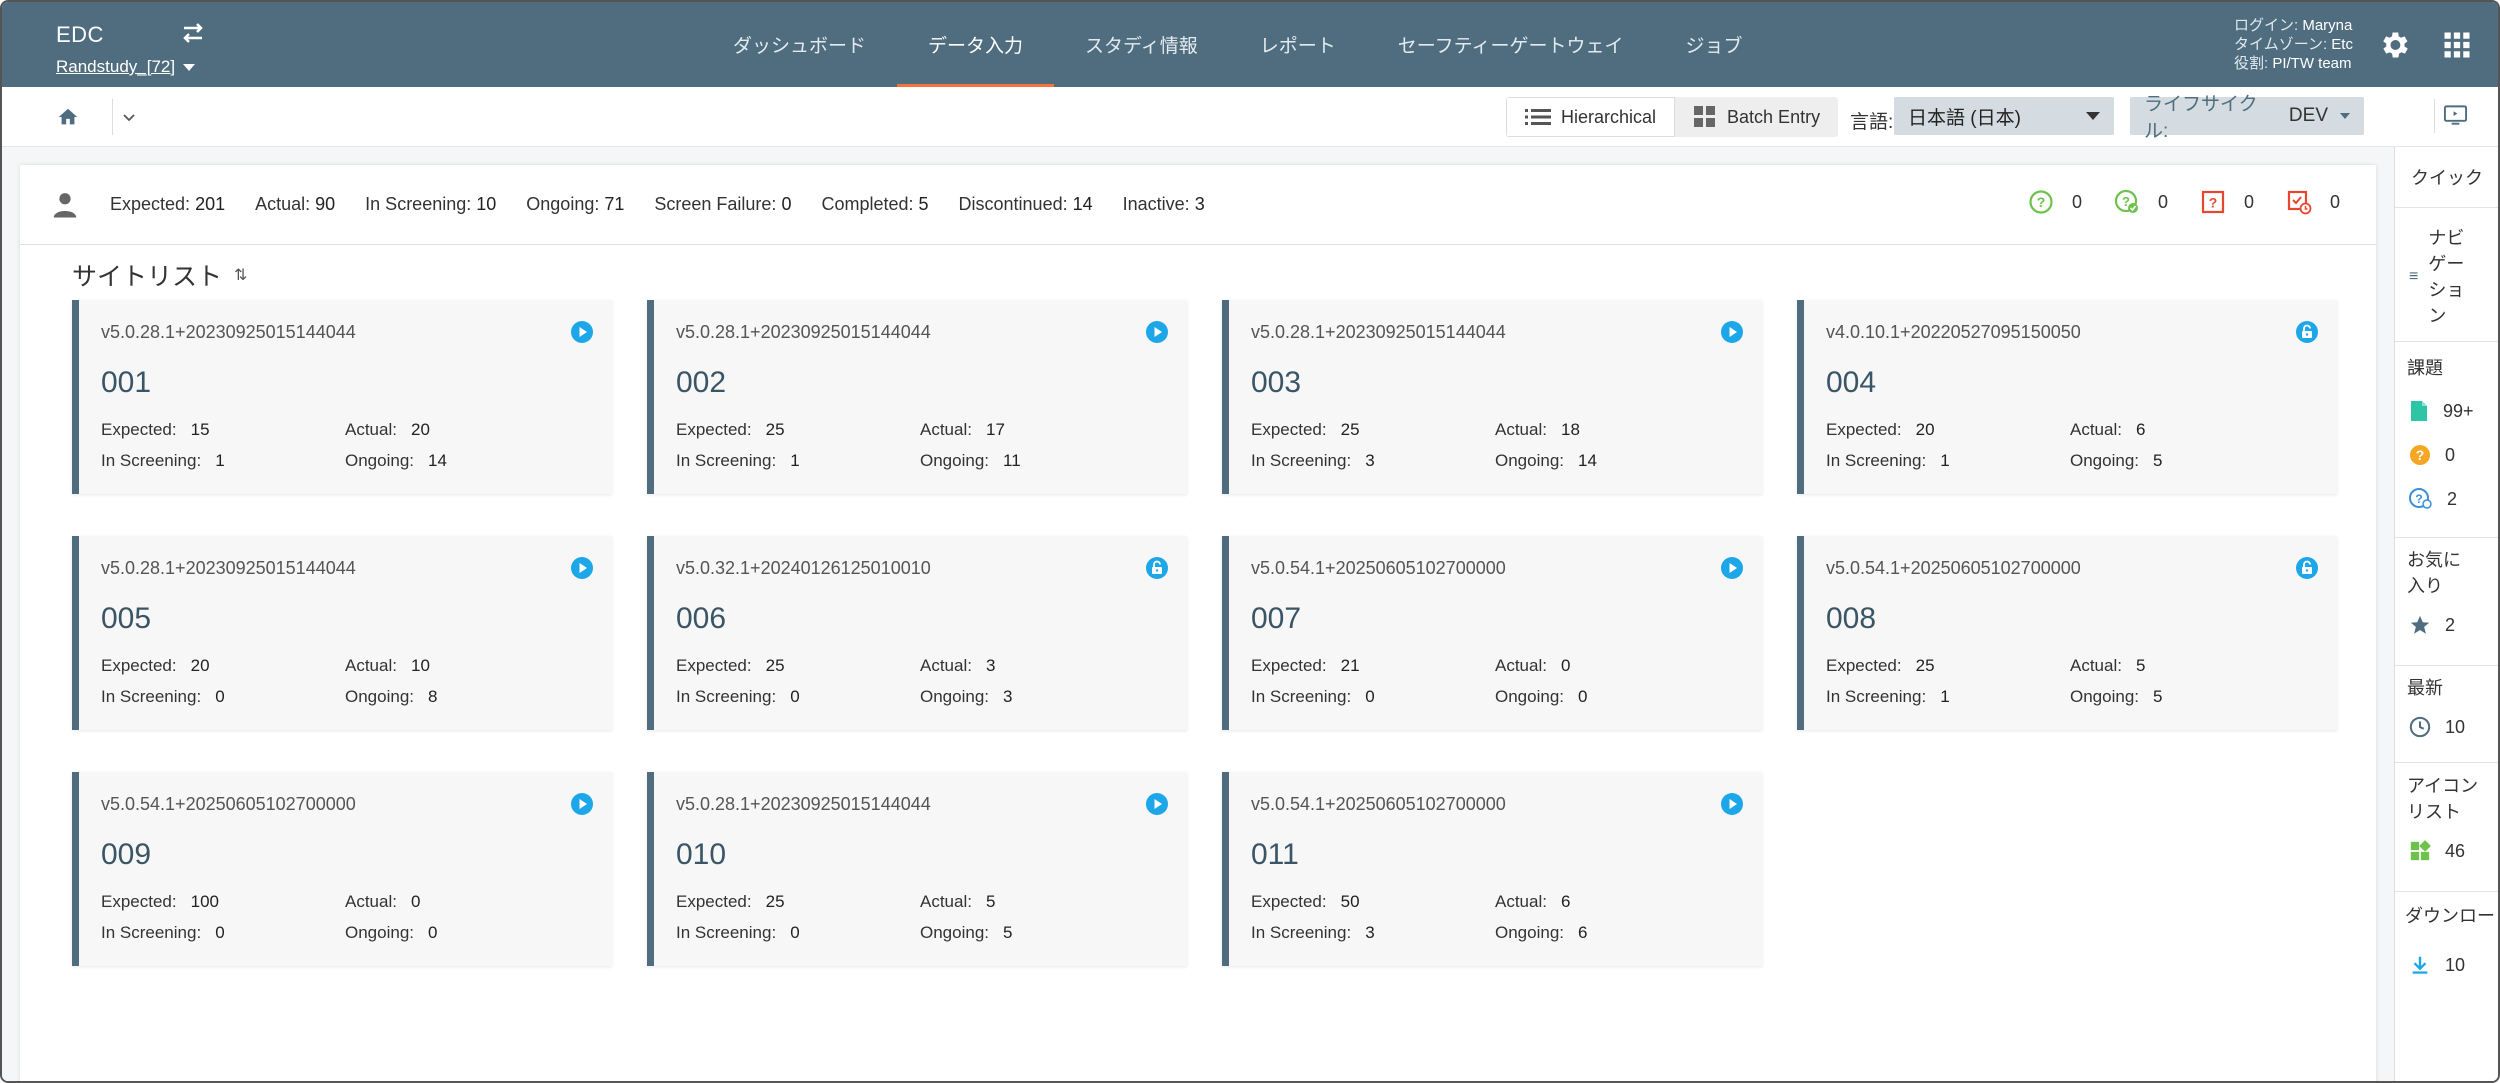  I want to click on ongoing-value: 6, so click(1583, 932).